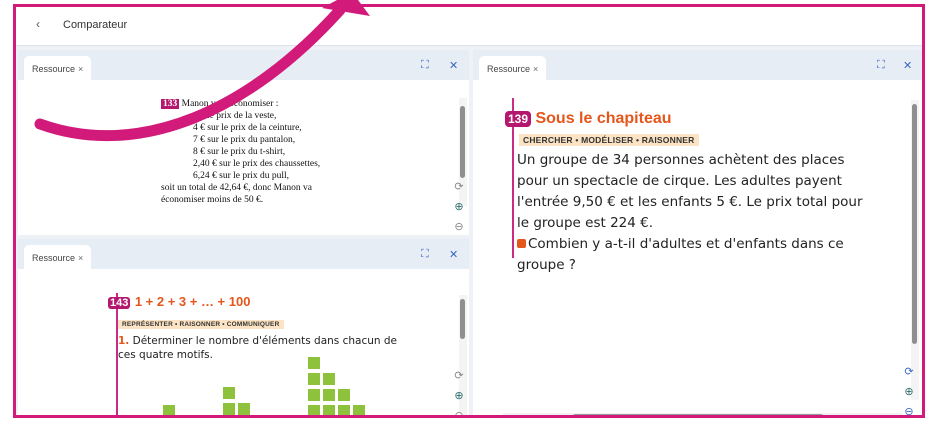 The width and height of the screenshot is (941, 425). Describe the element at coordinates (521, 243) in the screenshot. I see `question-marker-icon` at that location.